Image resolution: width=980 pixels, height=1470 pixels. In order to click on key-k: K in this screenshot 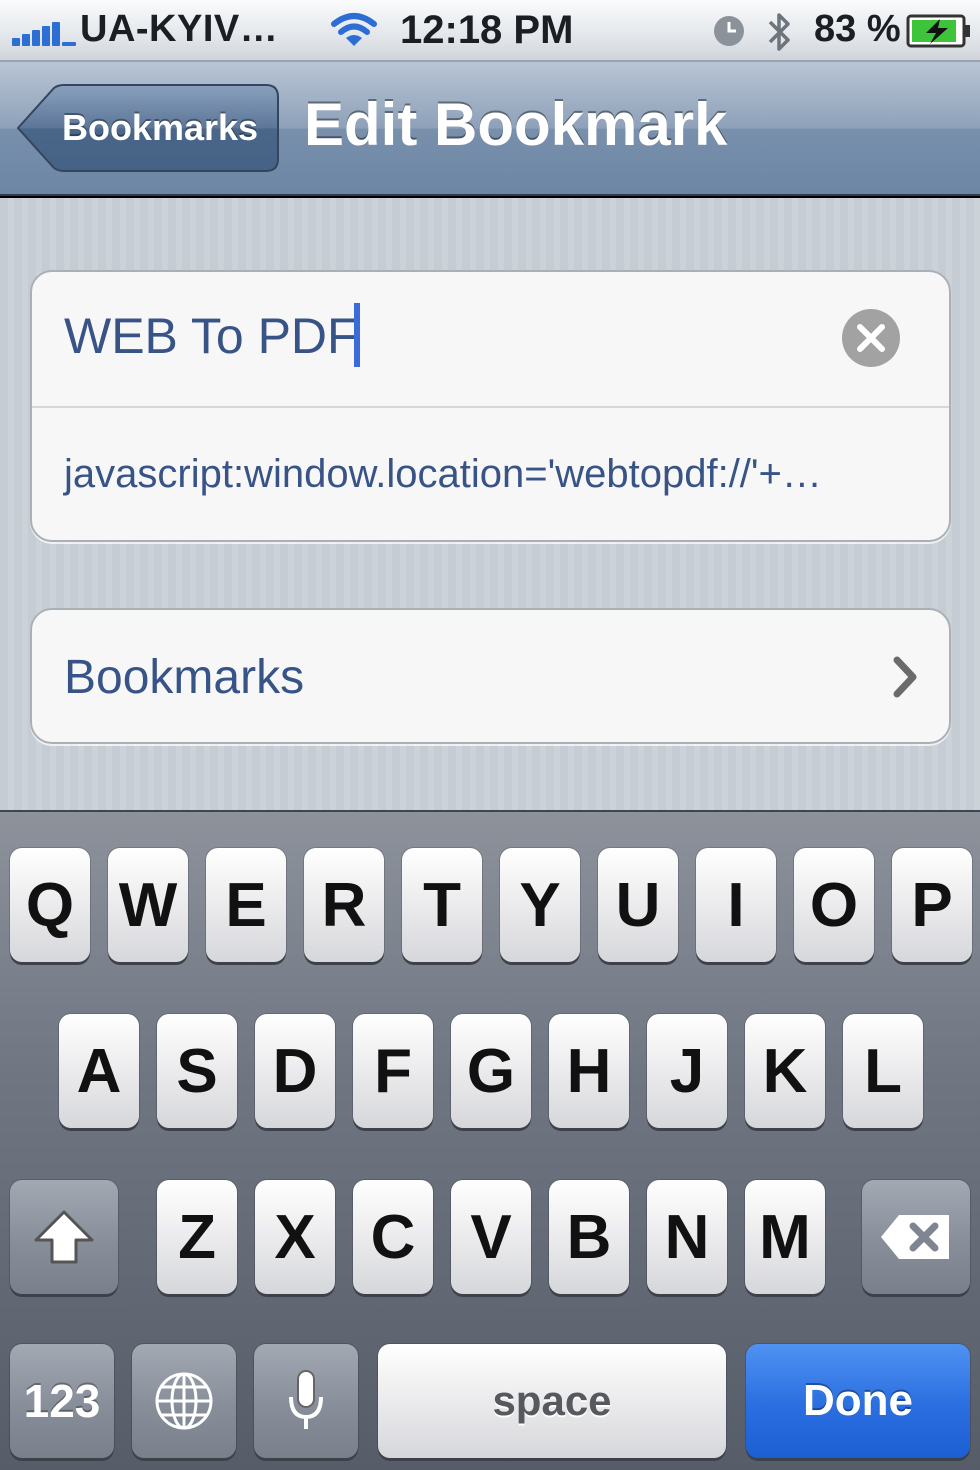, I will do `click(785, 1071)`.